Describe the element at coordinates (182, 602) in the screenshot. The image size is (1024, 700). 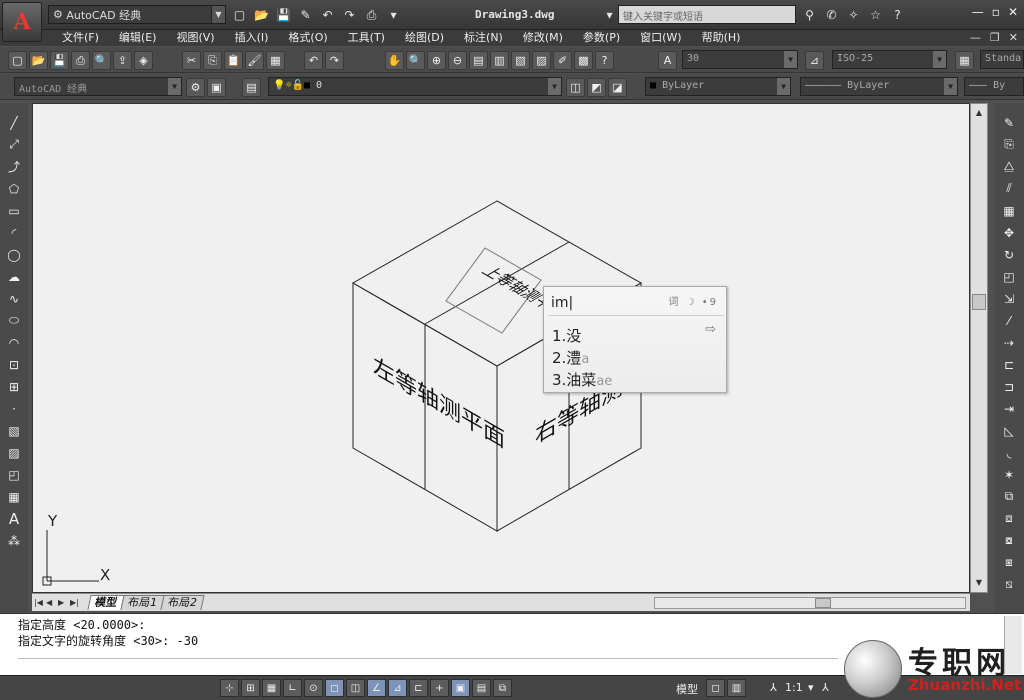
I see `tab-layout2: 布局2` at that location.